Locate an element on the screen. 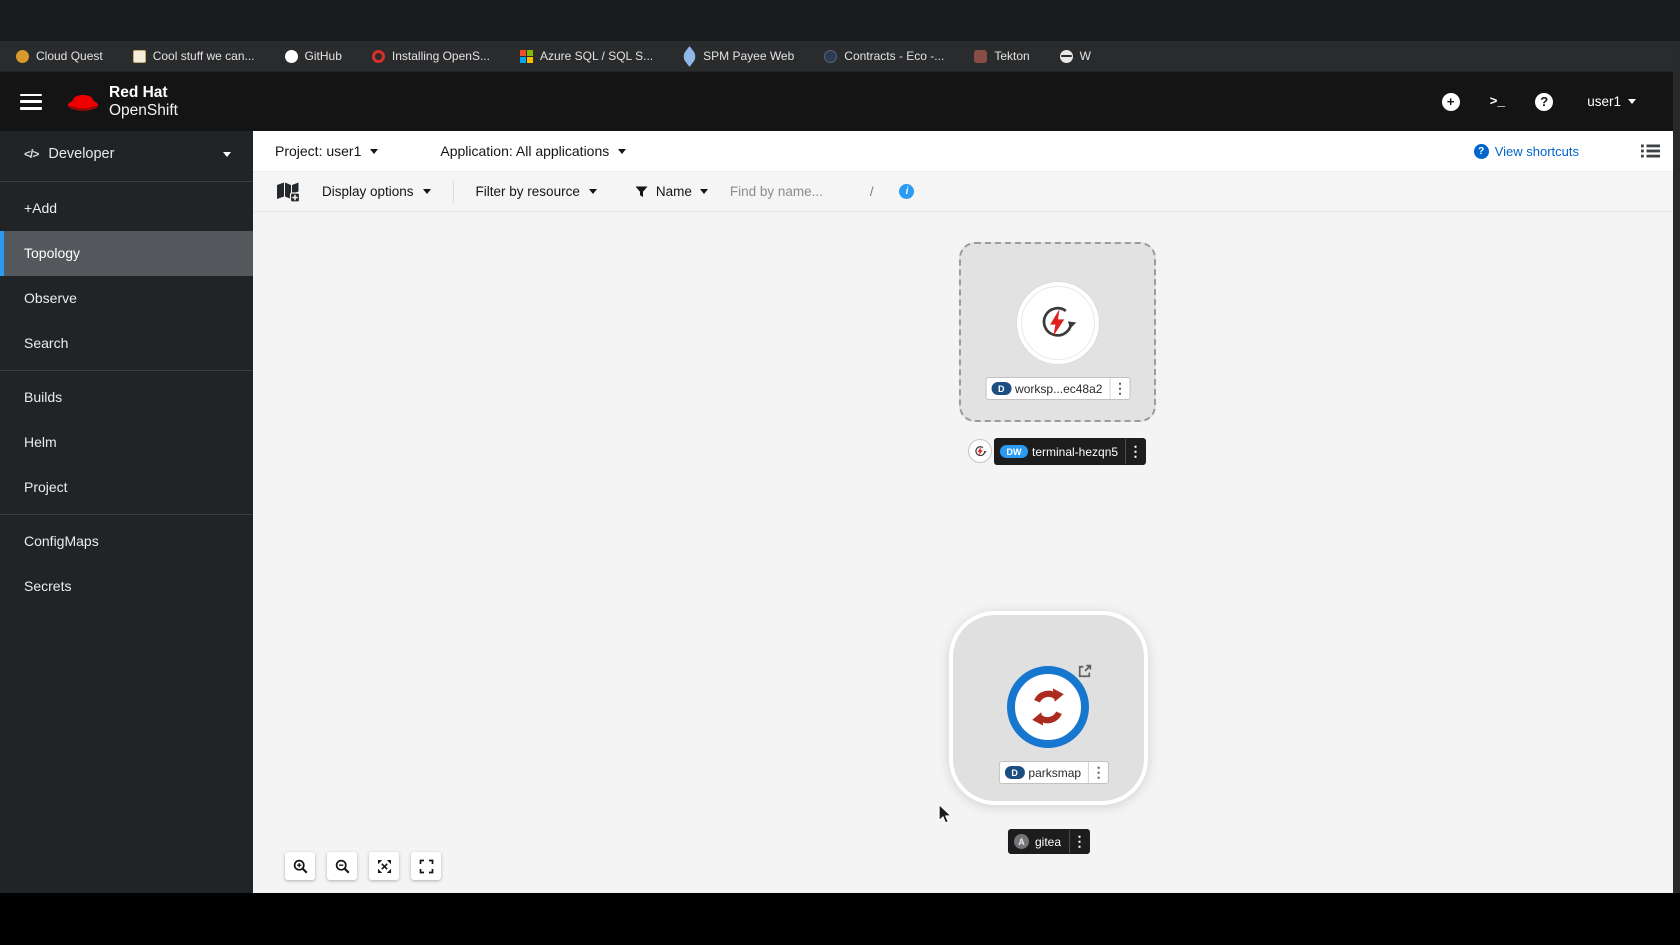  application-selector: Application: All applications is located at coordinates (533, 151).